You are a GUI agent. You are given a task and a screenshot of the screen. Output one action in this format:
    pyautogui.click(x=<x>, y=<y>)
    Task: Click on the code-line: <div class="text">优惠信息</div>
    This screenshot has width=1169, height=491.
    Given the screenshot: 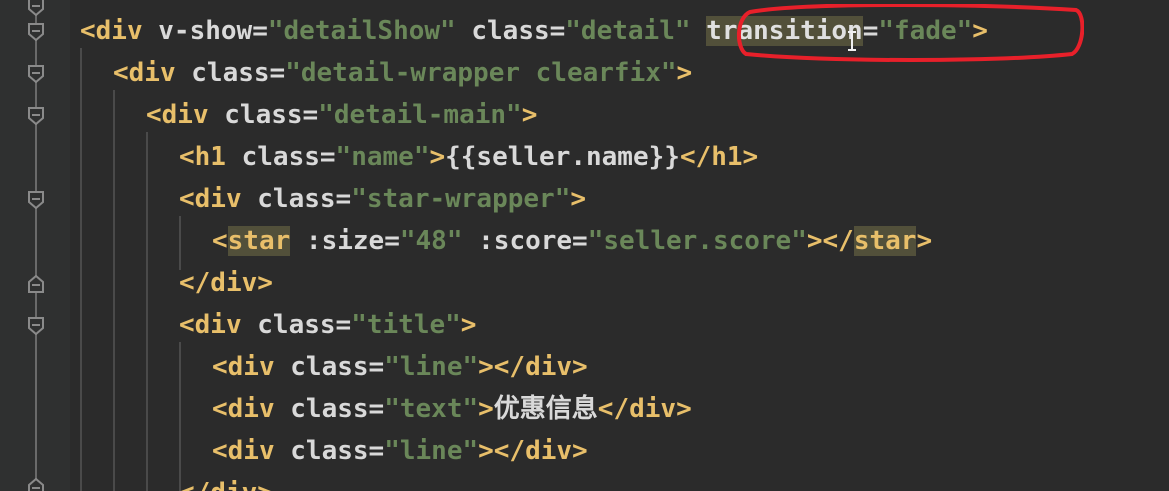 What is the action you would take?
    pyautogui.click(x=452, y=409)
    